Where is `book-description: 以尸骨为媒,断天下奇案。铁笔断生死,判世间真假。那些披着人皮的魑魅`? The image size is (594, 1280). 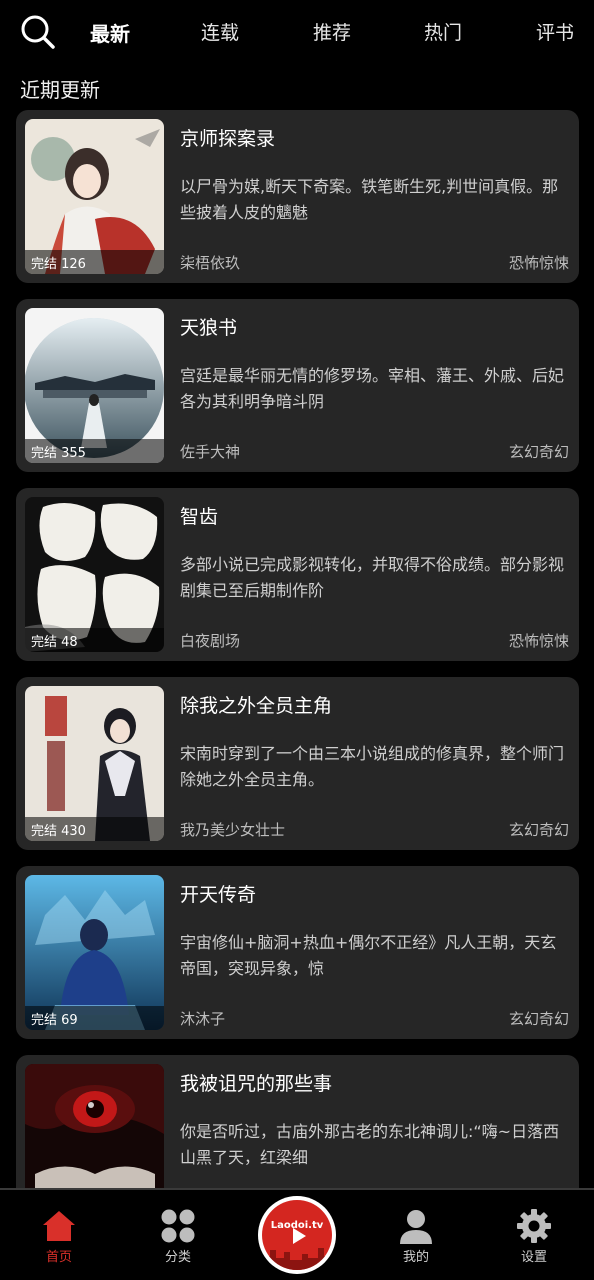
book-description: 以尸骨为媒,断天下奇案。铁笔断生死,判世间真假。那些披着人皮的魑魅 is located at coordinates (369, 199).